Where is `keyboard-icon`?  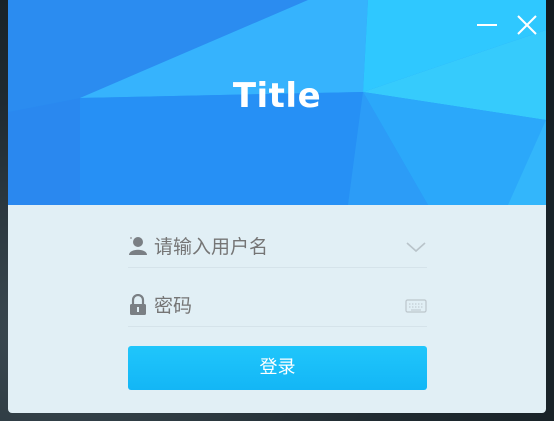 keyboard-icon is located at coordinates (416, 306).